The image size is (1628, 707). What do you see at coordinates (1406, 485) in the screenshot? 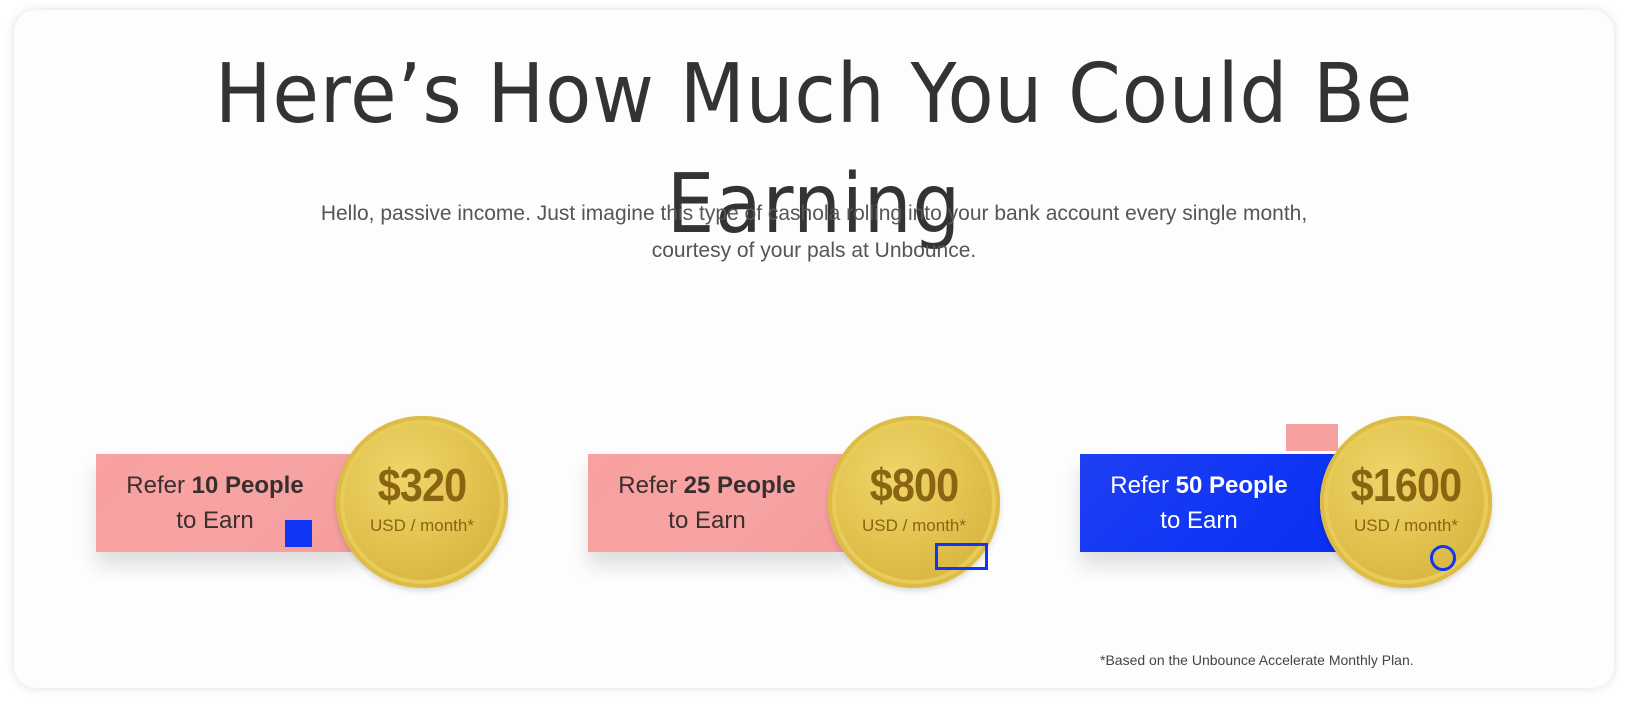
I see `earning-amount: $1600` at bounding box center [1406, 485].